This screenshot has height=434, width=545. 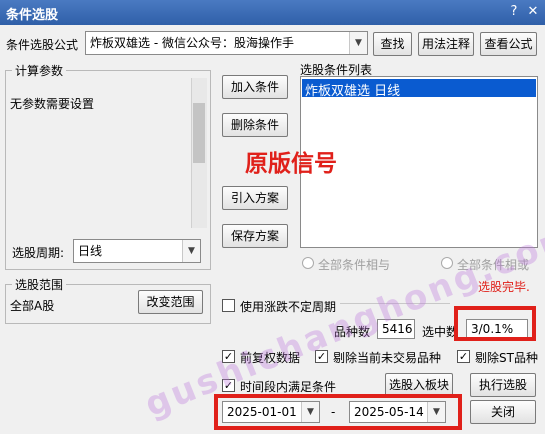 I want to click on unfixed-period-checkbox, so click(x=228, y=305).